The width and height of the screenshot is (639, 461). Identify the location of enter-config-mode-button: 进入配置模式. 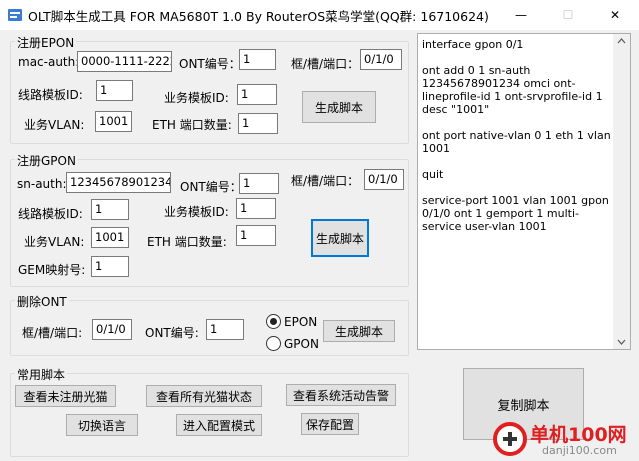
(219, 425).